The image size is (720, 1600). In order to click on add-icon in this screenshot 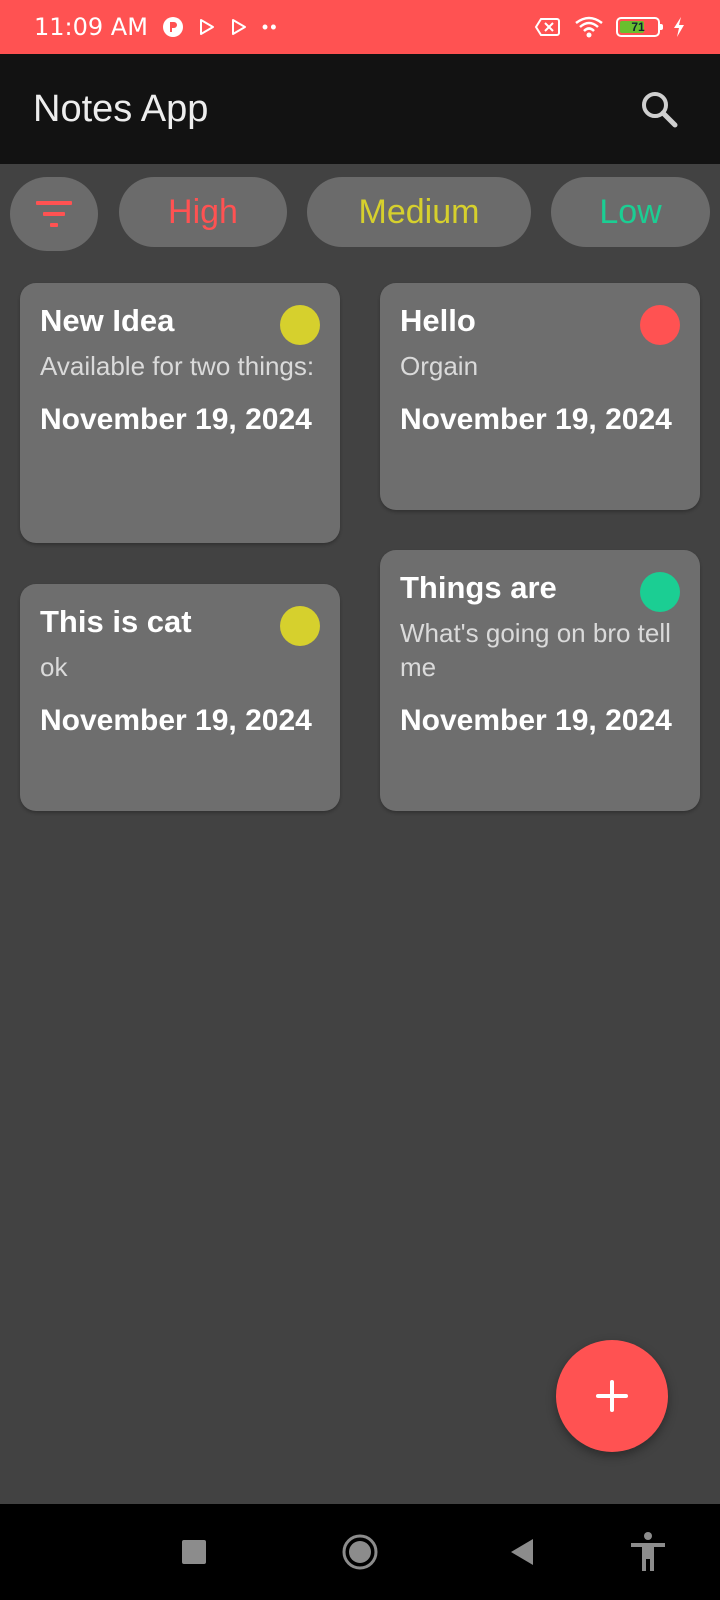, I will do `click(612, 1396)`.